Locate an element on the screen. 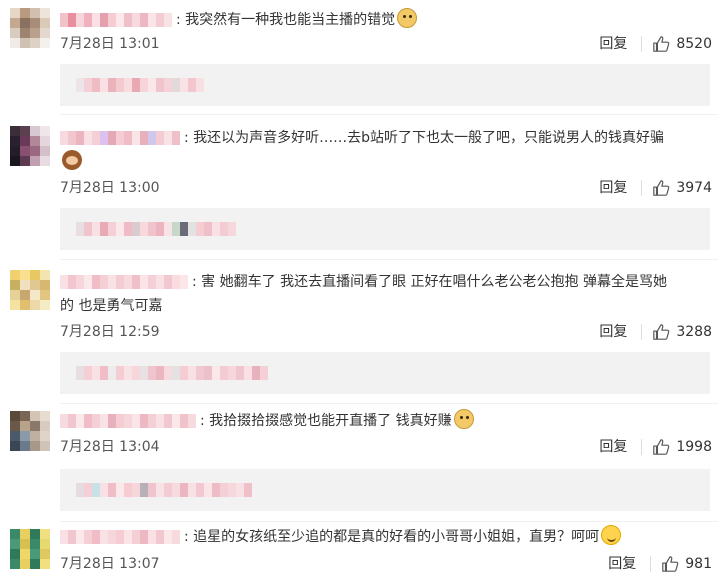  comment-body: : 我拾掇拾掇感觉也能开直播了 钱真好赚 is located at coordinates (369, 421).